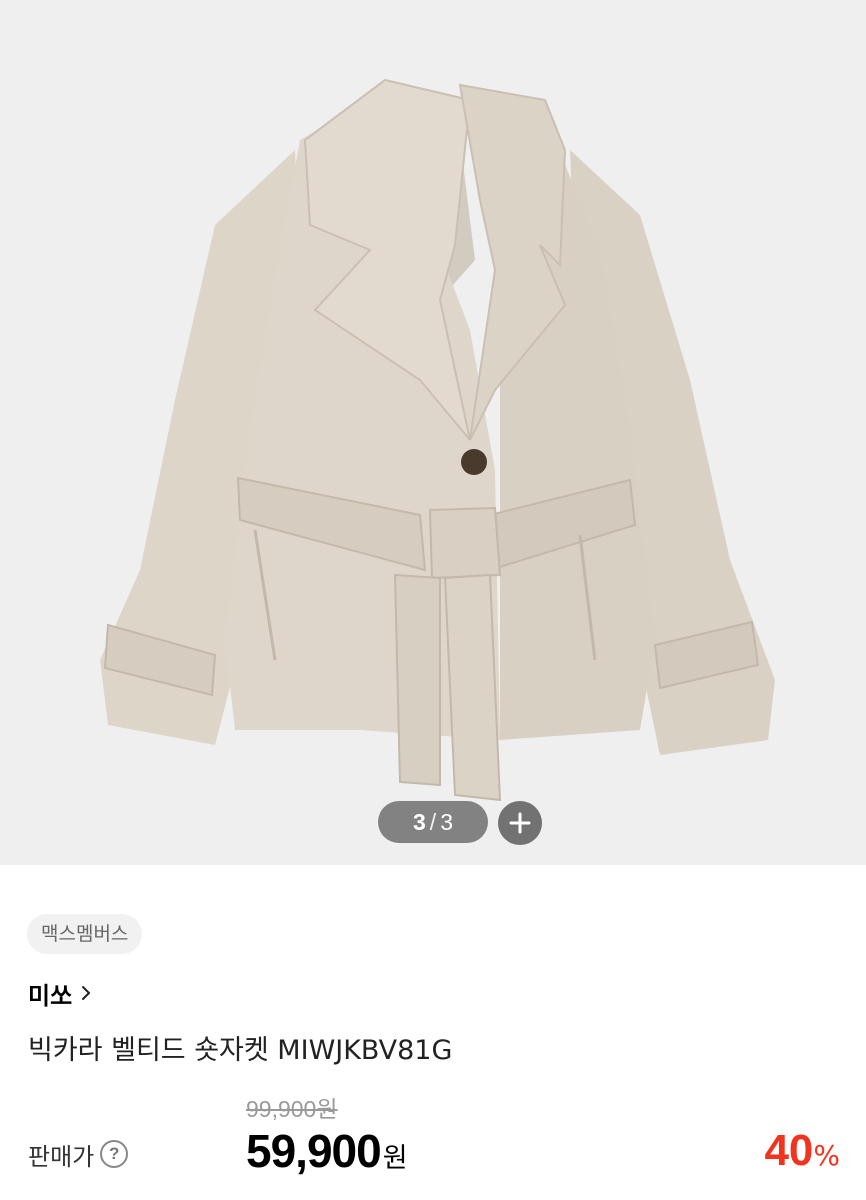 This screenshot has width=866, height=1200. What do you see at coordinates (86, 993) in the screenshot?
I see `chevron-right-icon` at bounding box center [86, 993].